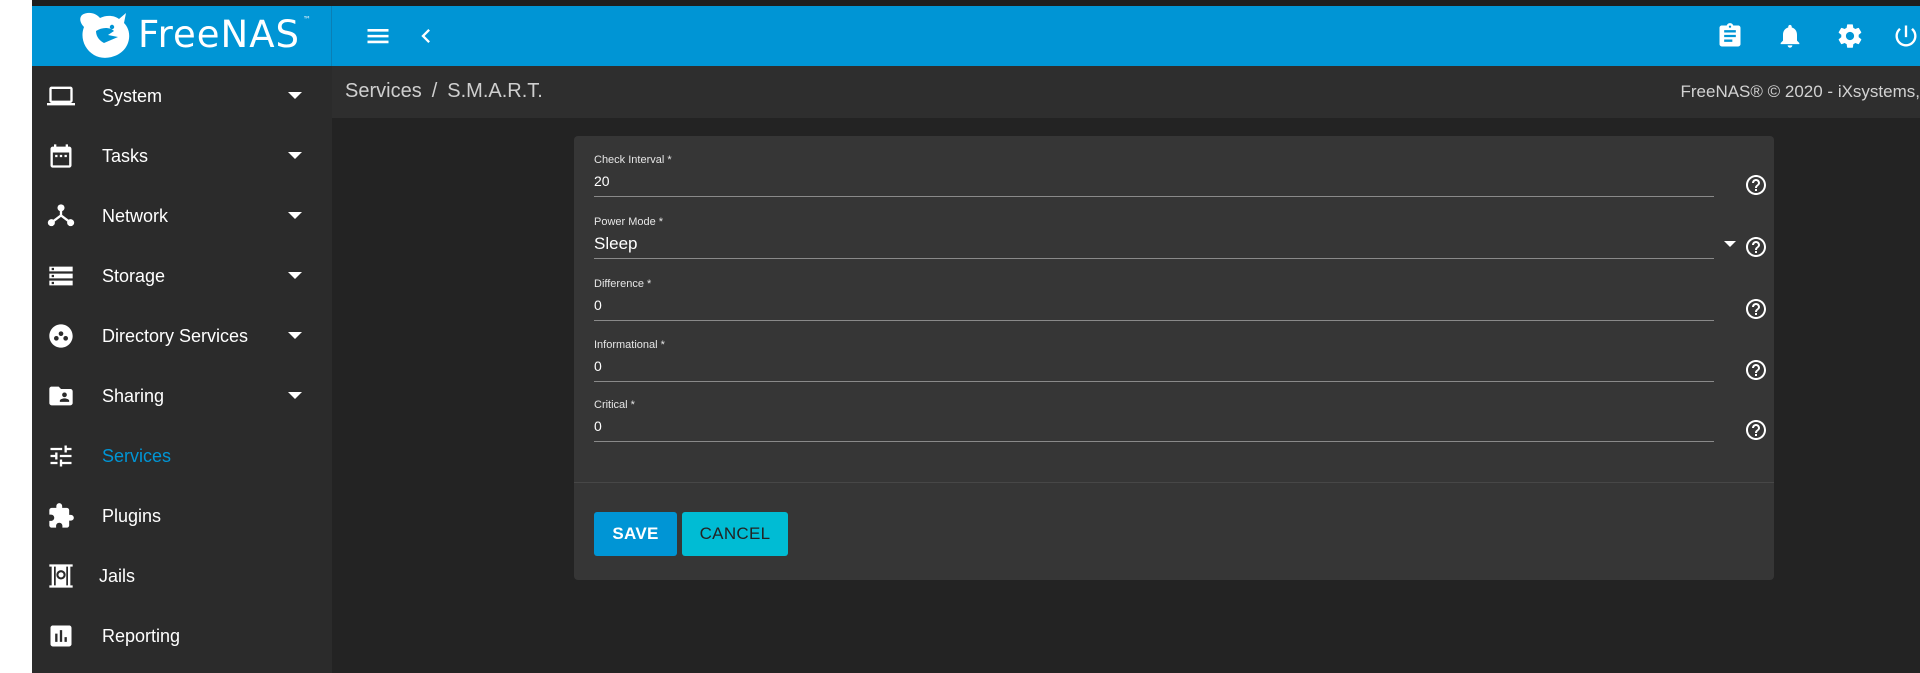  Describe the element at coordinates (61, 456) in the screenshot. I see `tune-icon` at that location.